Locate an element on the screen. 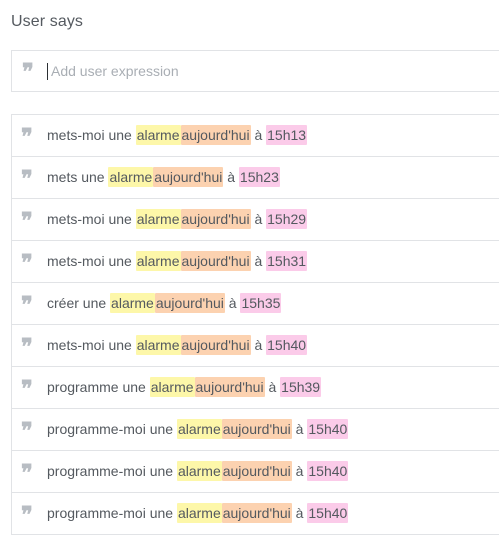  section-title: User says is located at coordinates (47, 21).